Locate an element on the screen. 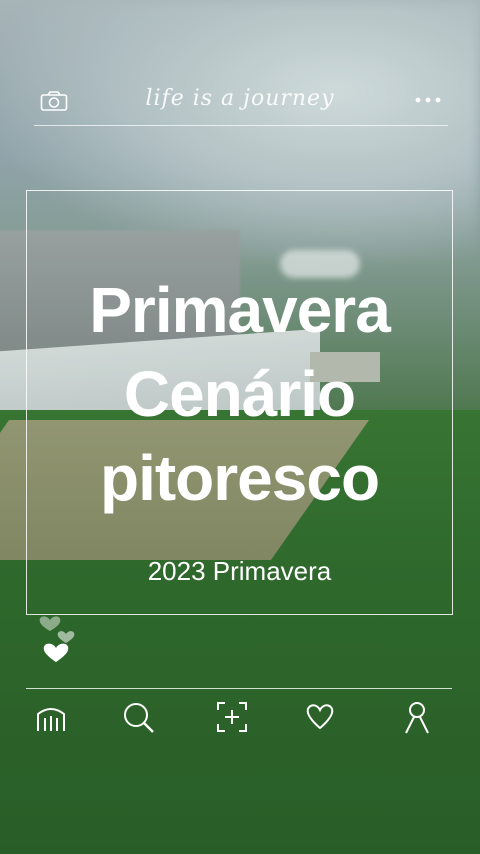  top-bar: life is a journey is located at coordinates (240, 102).